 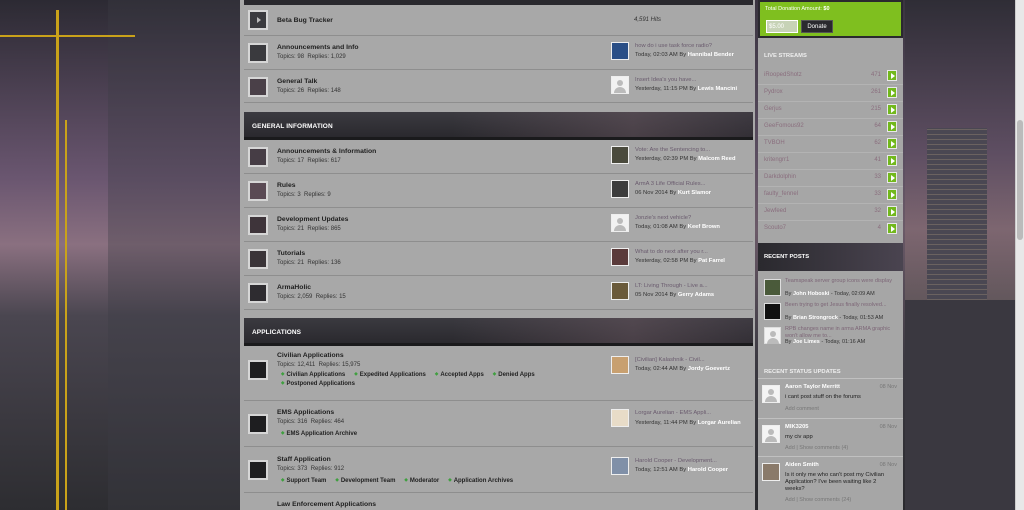 I want to click on last-post-author: Pat Farrel, so click(x=711, y=261).